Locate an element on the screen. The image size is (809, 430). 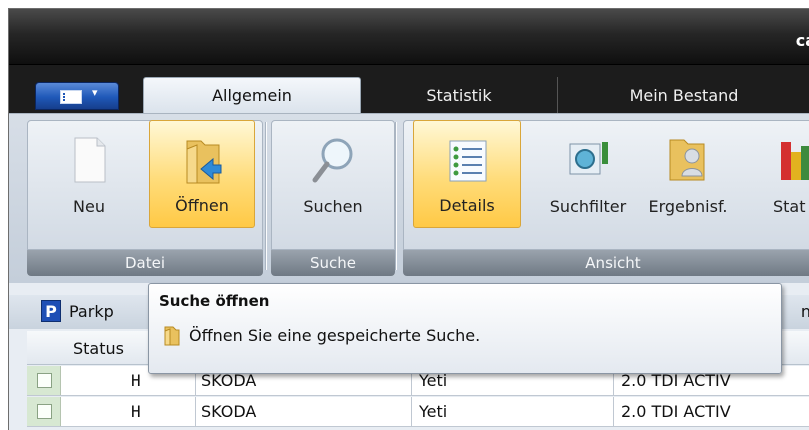
group-suche: Suchen Suche is located at coordinates (333, 198).